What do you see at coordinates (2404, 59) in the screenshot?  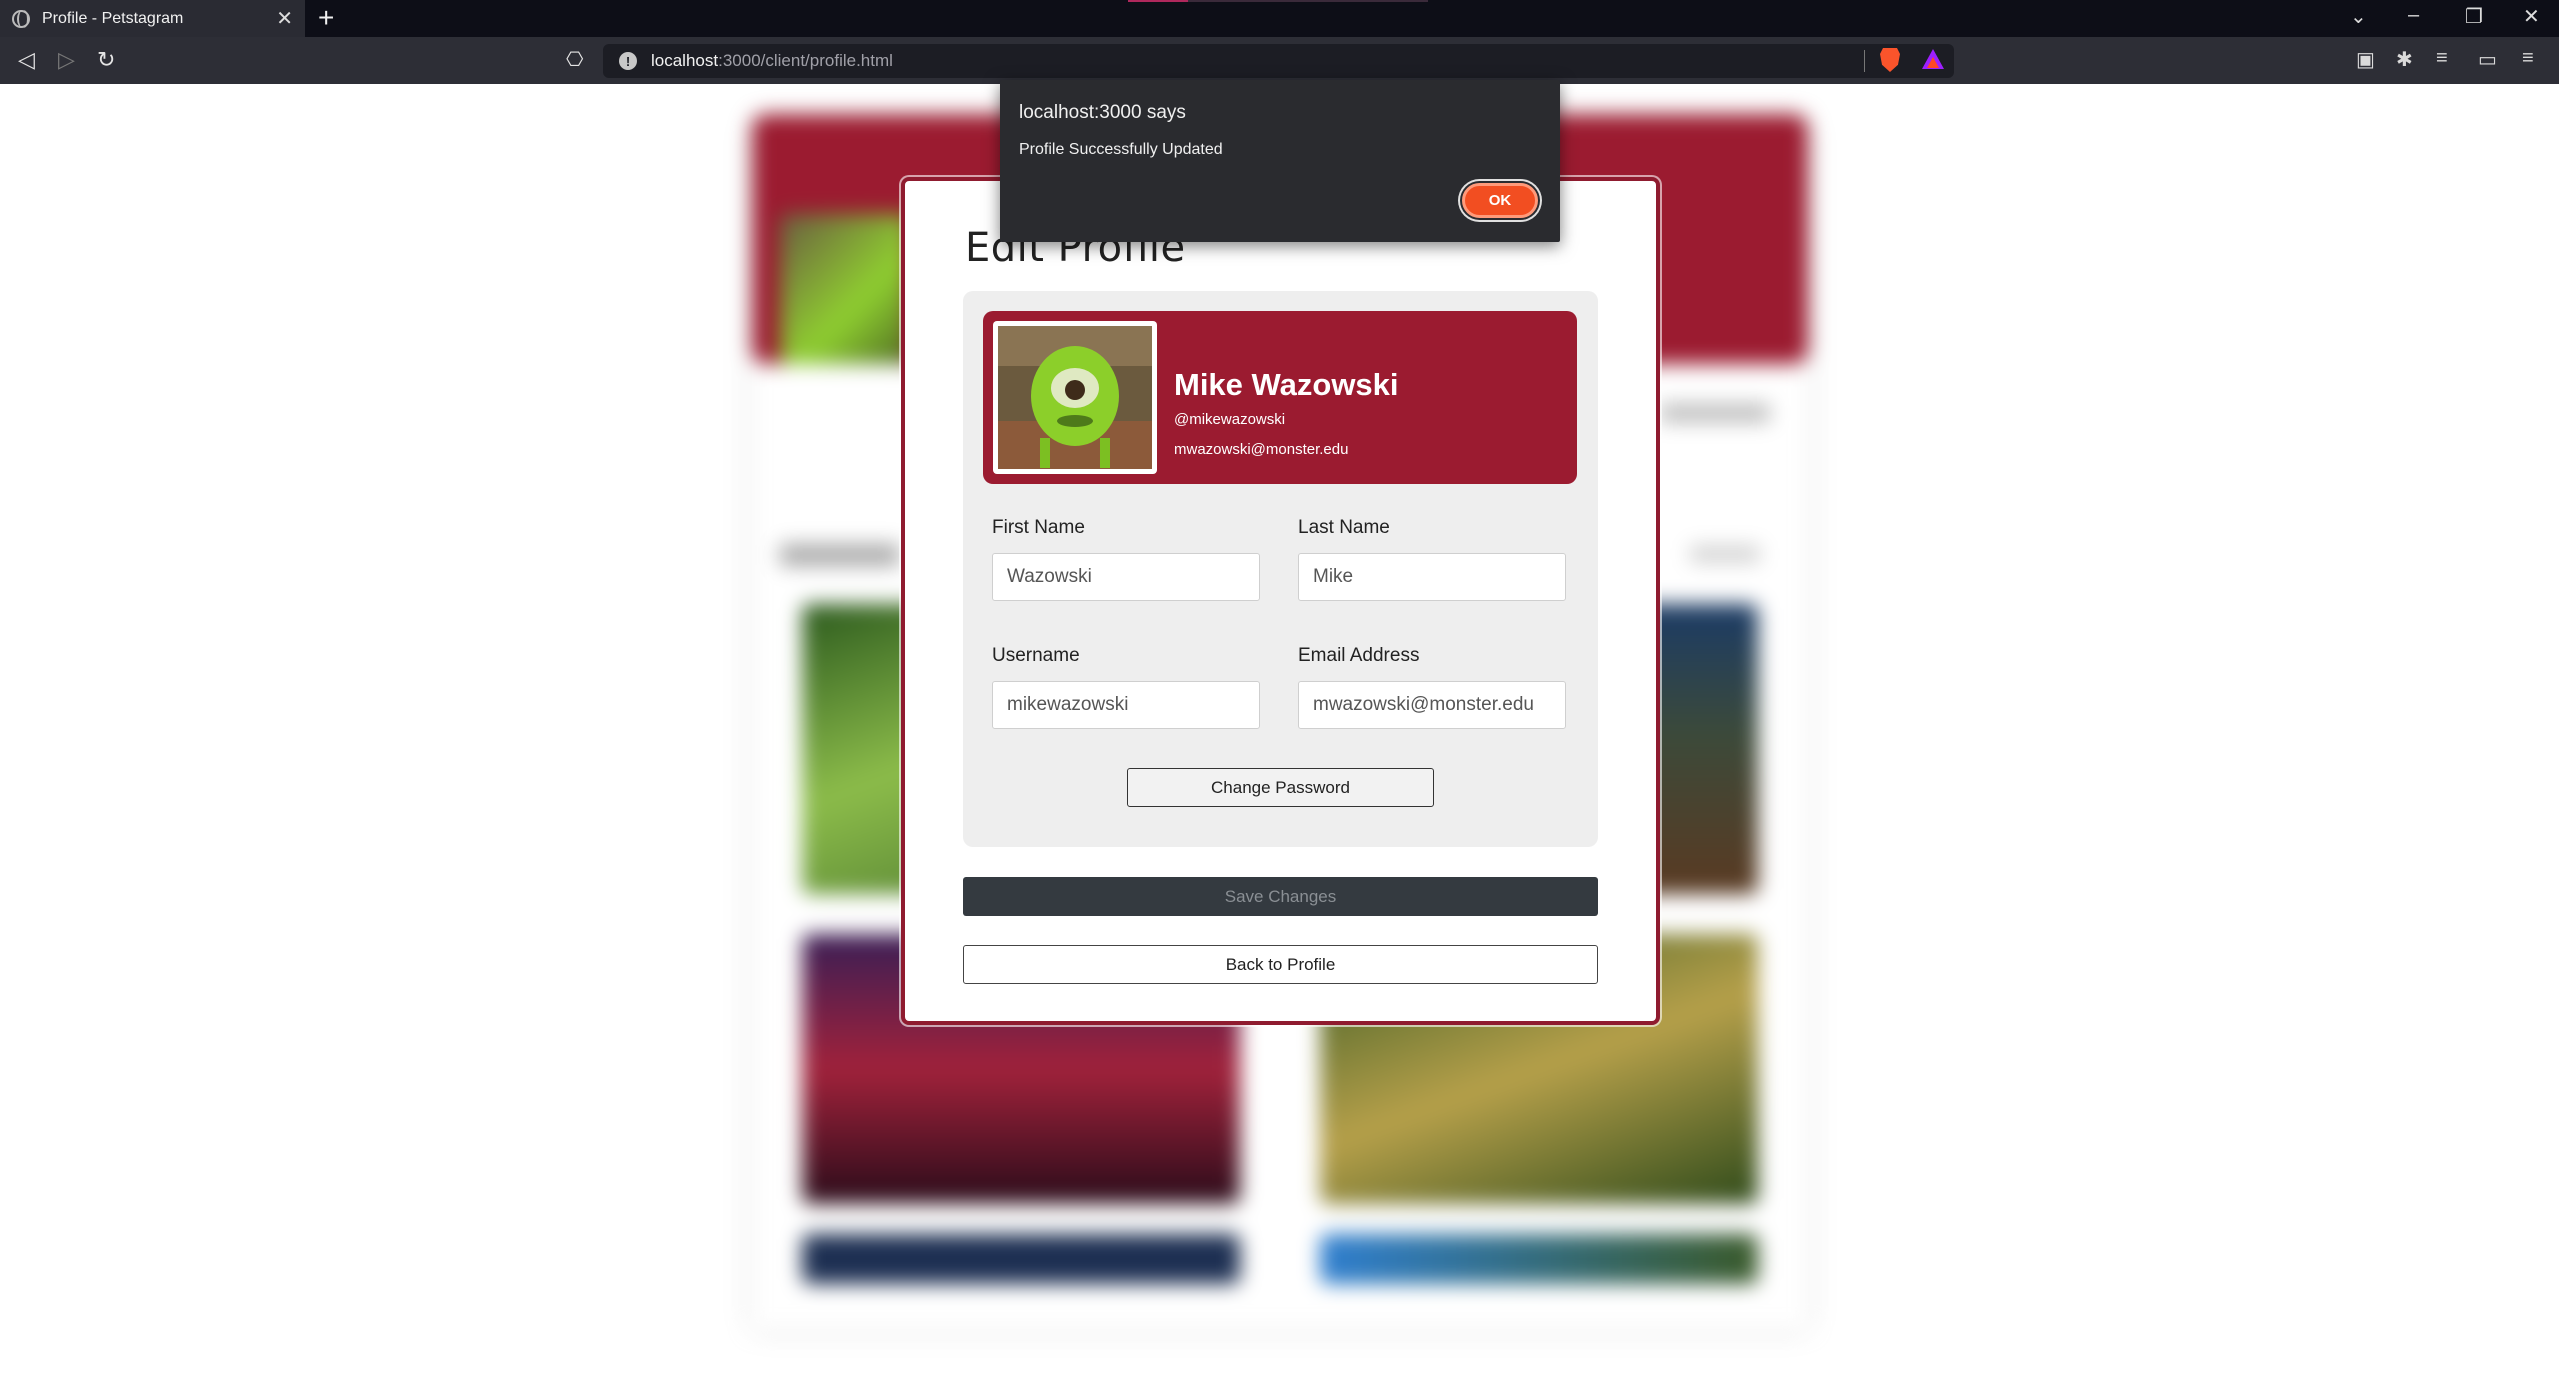 I see `puzzle-icon: ✱` at bounding box center [2404, 59].